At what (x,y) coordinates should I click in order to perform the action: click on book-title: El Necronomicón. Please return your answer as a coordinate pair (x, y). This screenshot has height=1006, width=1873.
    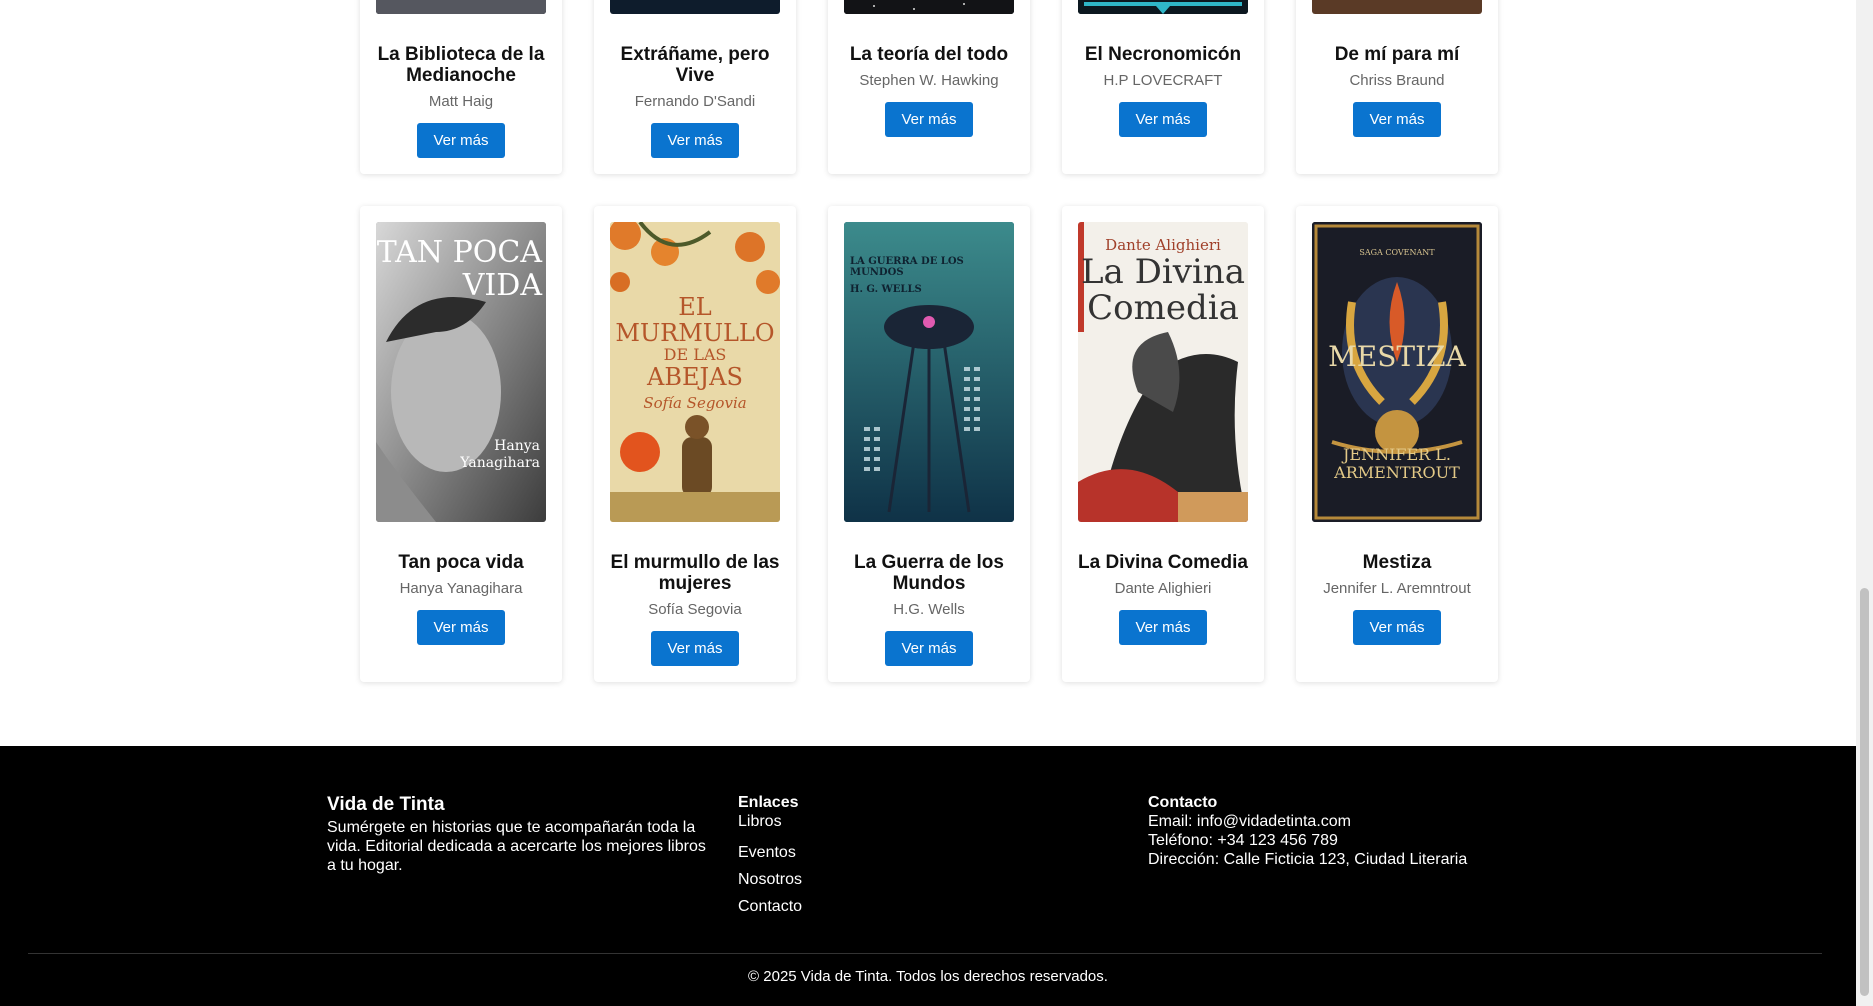
    Looking at the image, I should click on (1163, 54).